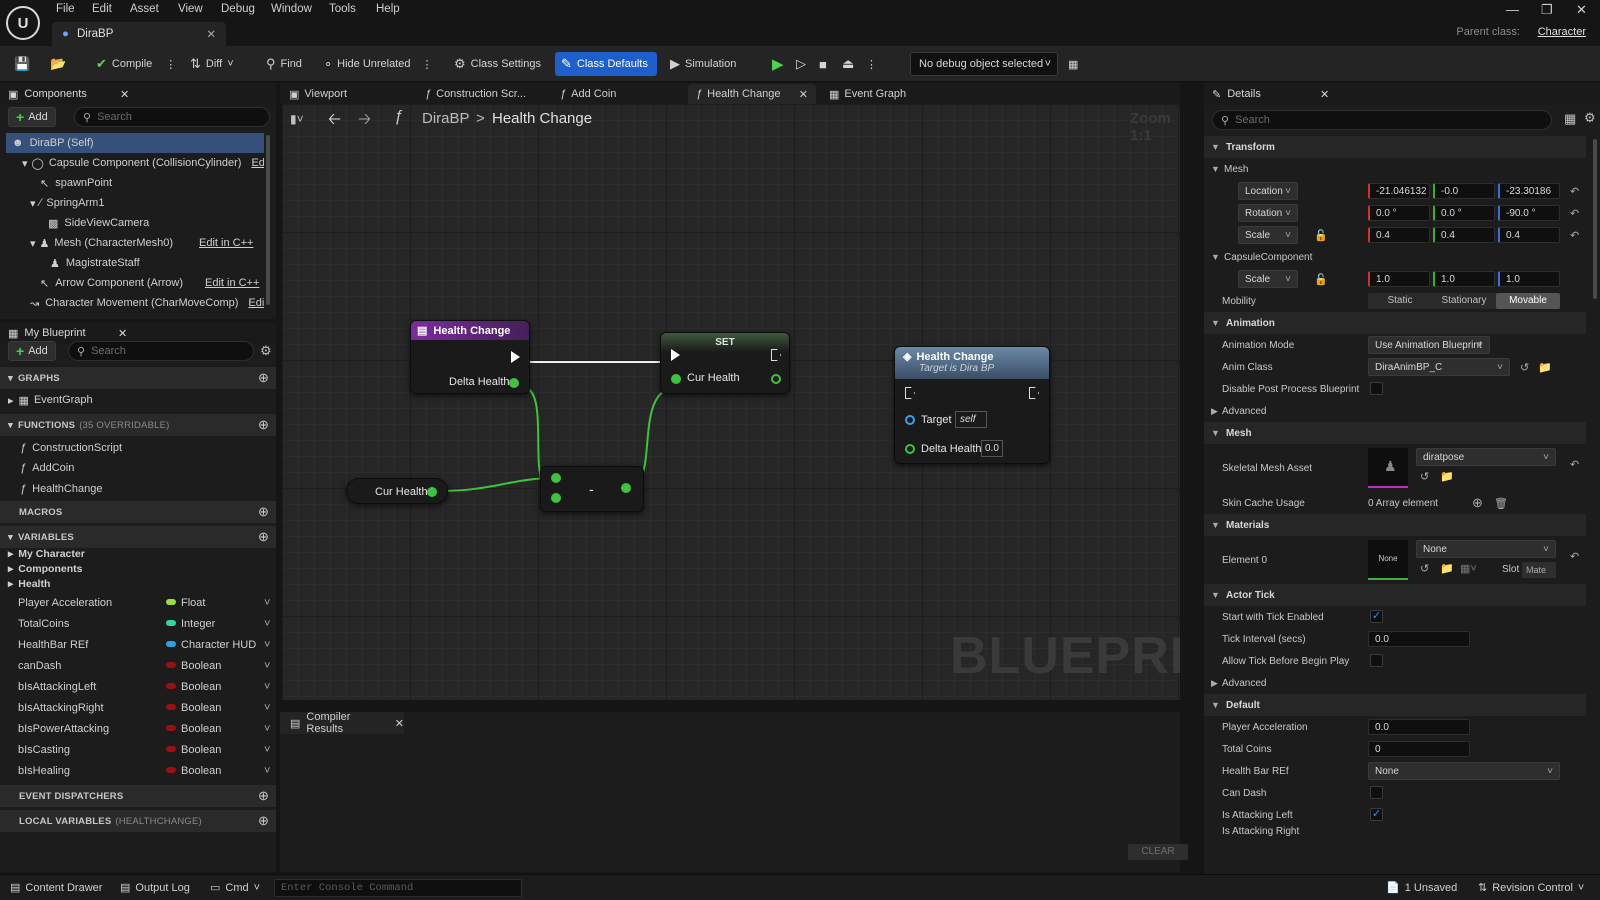 This screenshot has width=1600, height=900. Describe the element at coordinates (1395, 257) in the screenshot. I see `capsule-subsection: ▼ CapsuleComponent` at that location.